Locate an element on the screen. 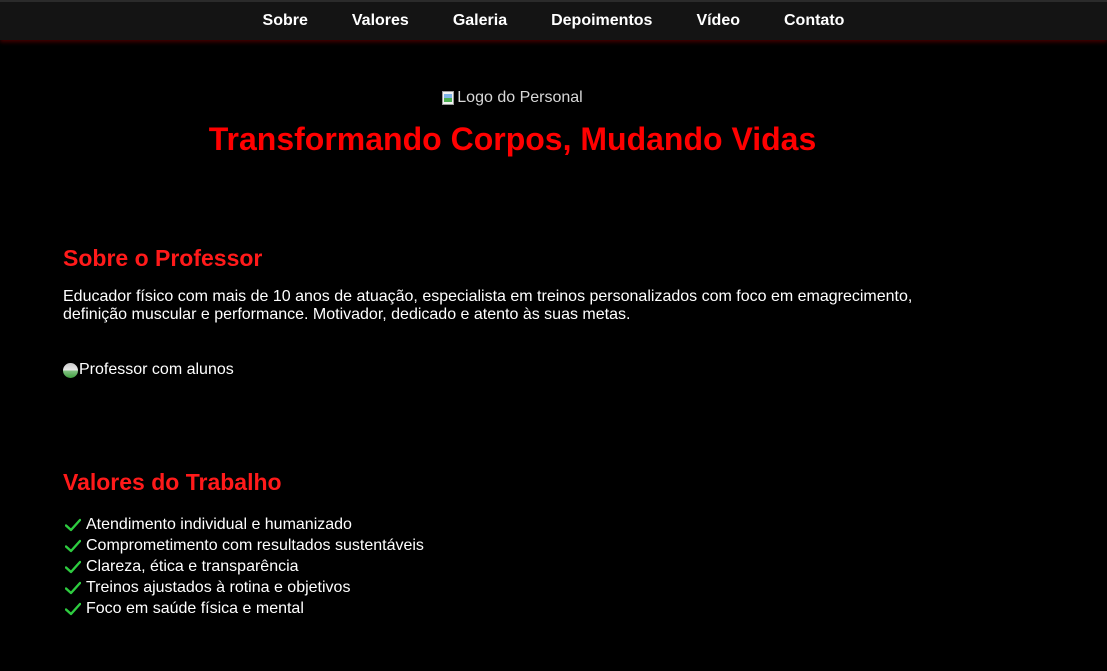  list-item: Atendimento individual e humanizado is located at coordinates (243, 524).